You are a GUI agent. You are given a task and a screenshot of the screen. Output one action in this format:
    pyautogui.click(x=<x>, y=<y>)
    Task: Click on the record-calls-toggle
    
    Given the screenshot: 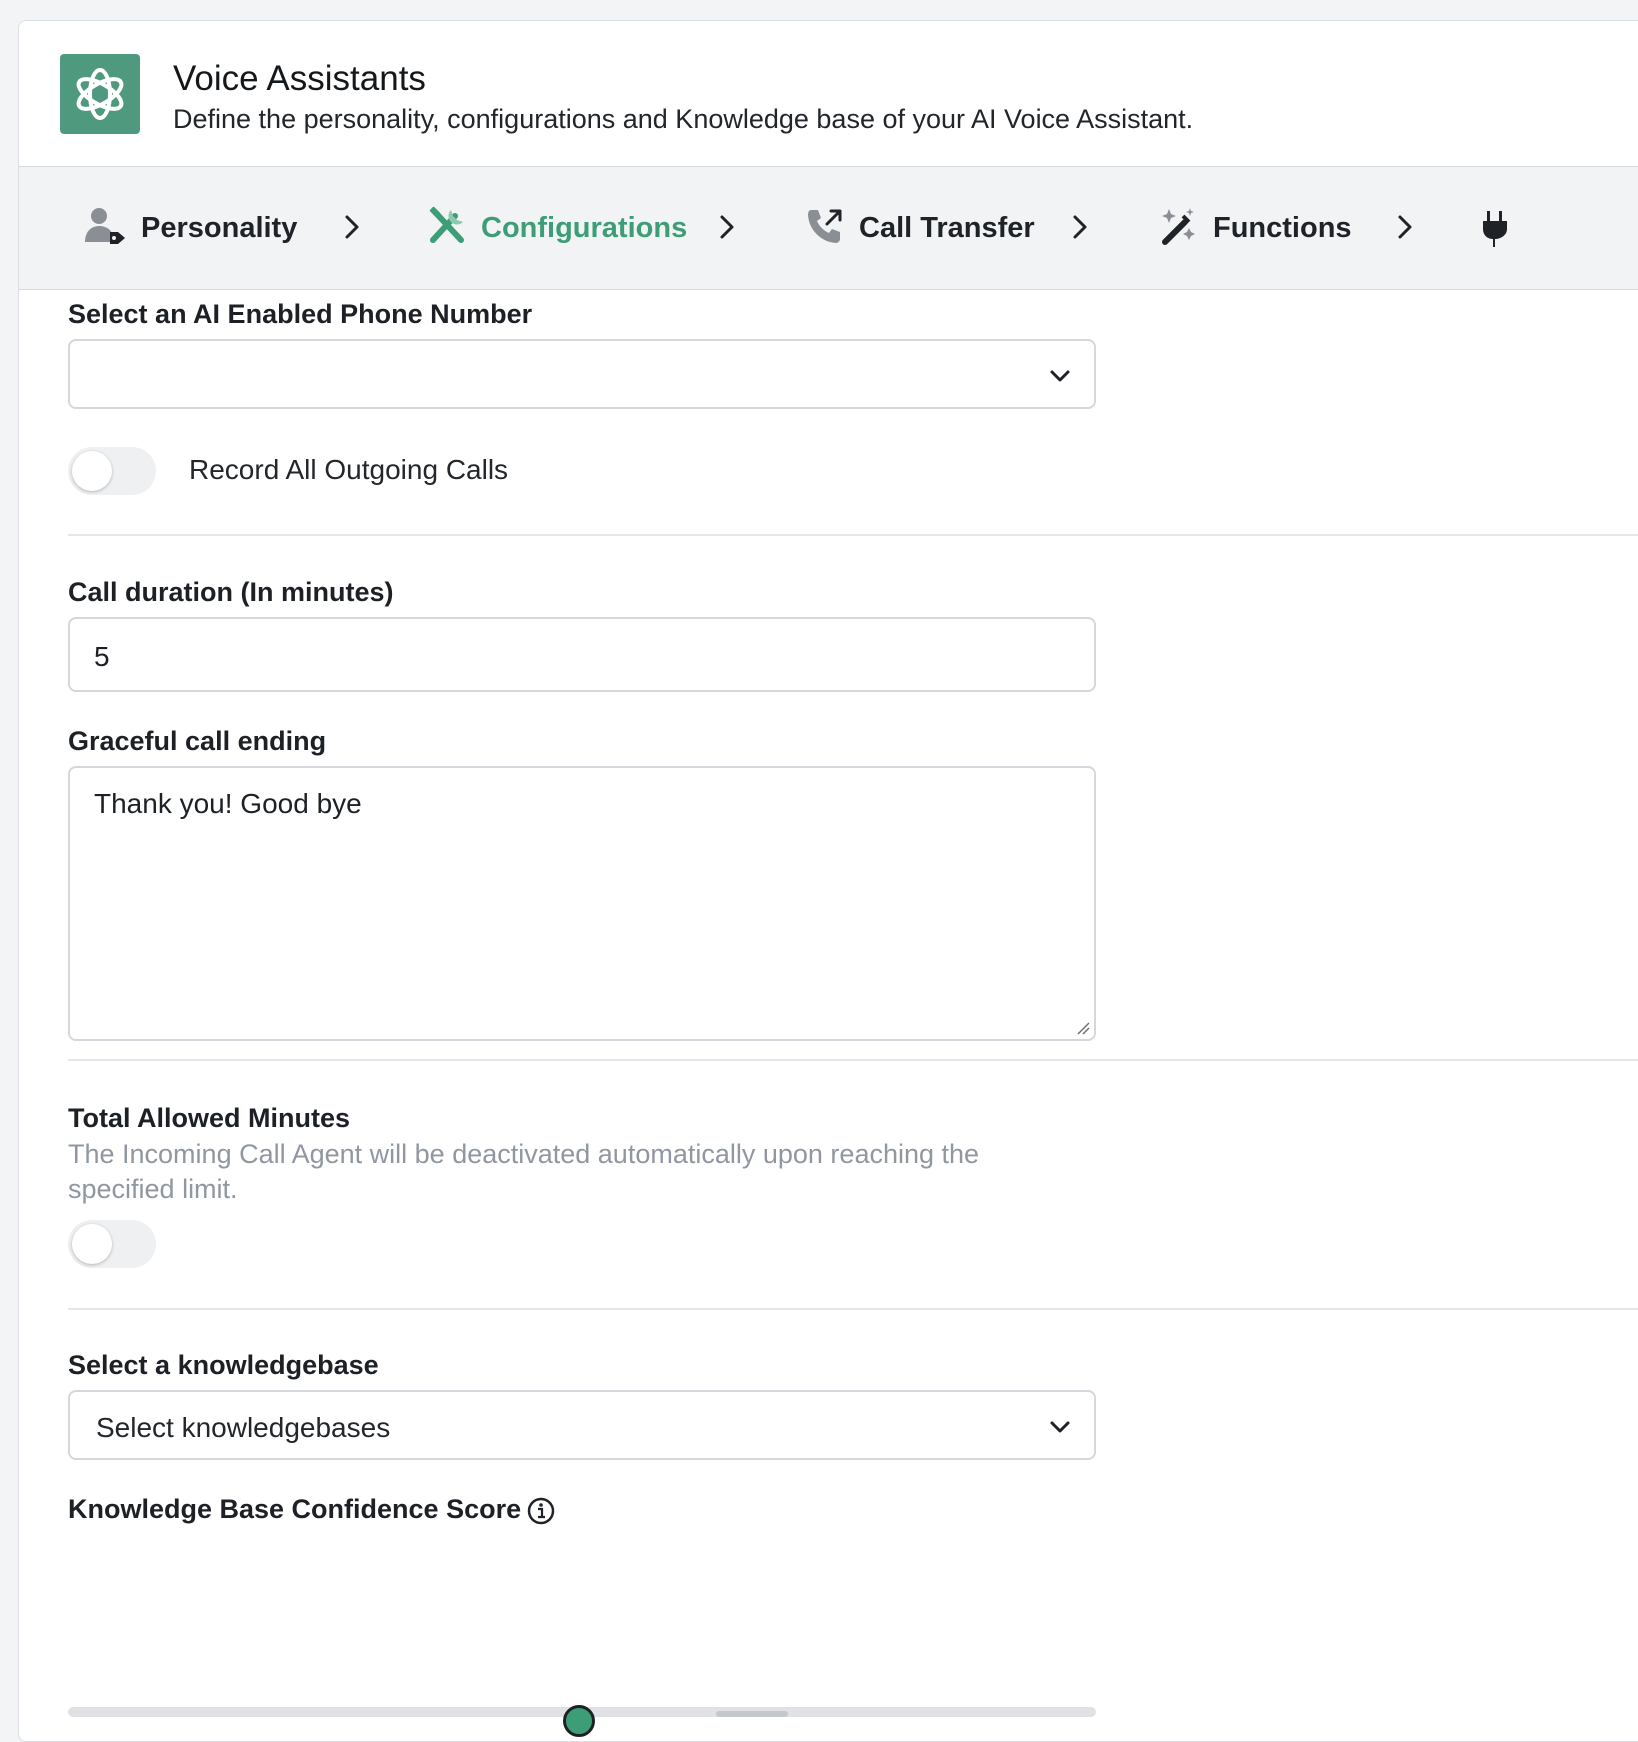 What is the action you would take?
    pyautogui.click(x=112, y=471)
    